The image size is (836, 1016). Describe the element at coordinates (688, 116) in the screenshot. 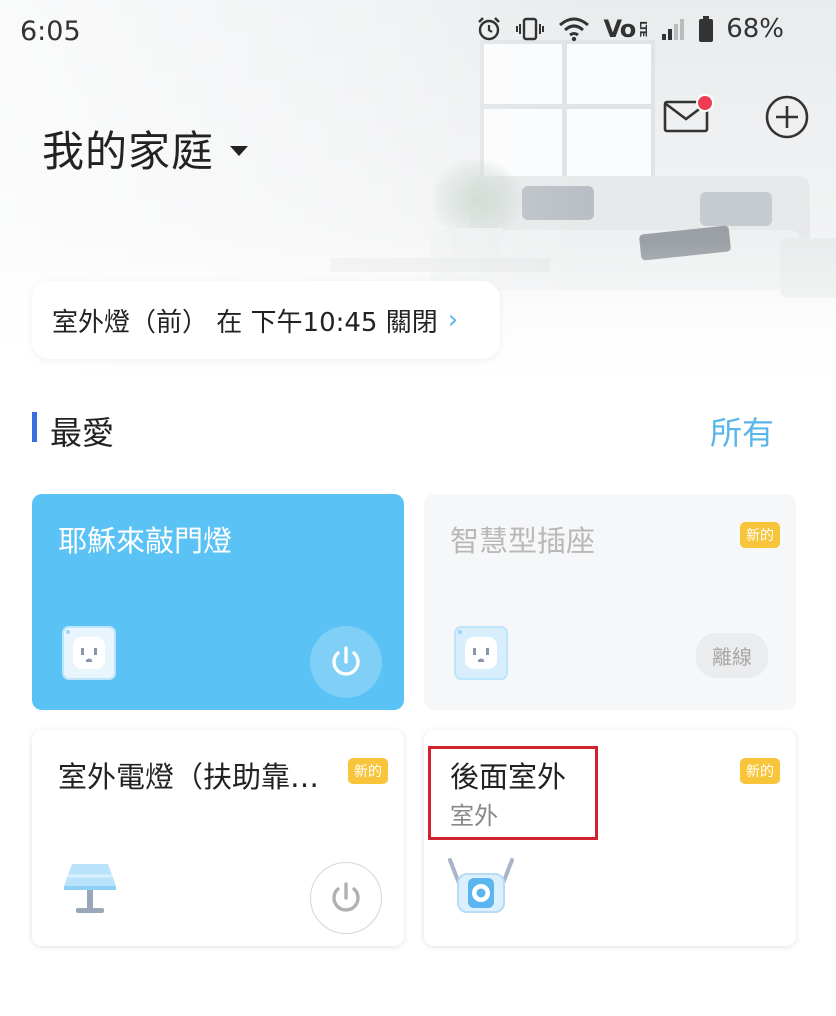

I see `messages-button` at that location.